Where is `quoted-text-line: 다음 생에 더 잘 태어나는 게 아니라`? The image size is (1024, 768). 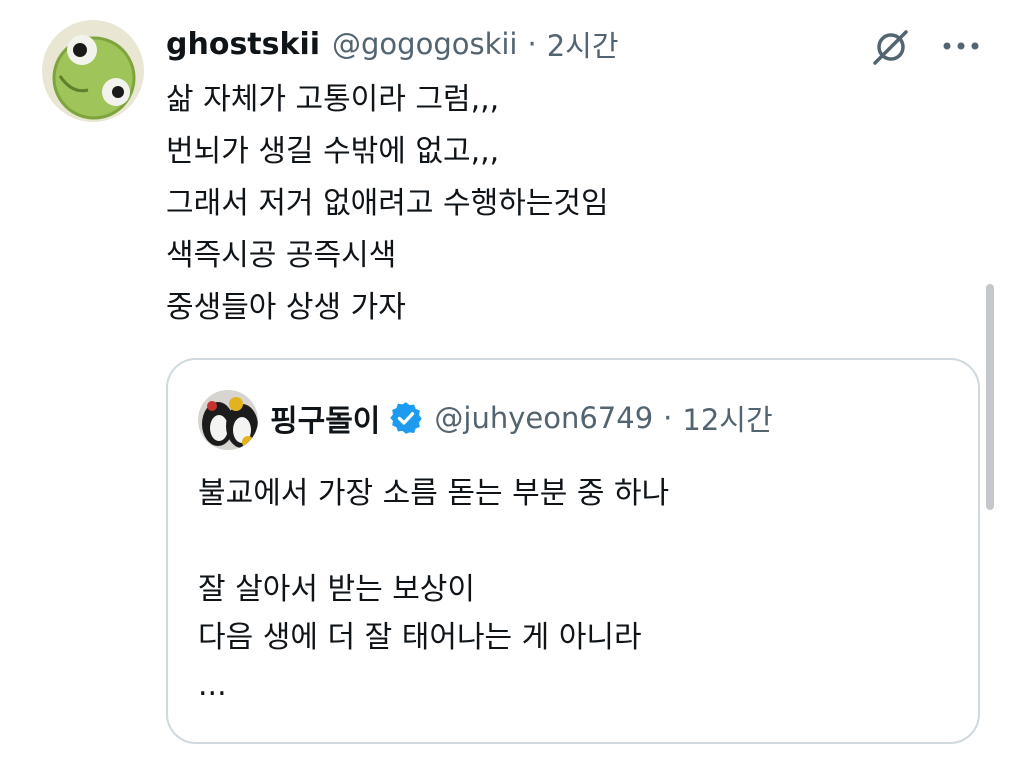 quoted-text-line: 다음 생에 더 잘 태어나는 게 아니라 is located at coordinates (420, 637).